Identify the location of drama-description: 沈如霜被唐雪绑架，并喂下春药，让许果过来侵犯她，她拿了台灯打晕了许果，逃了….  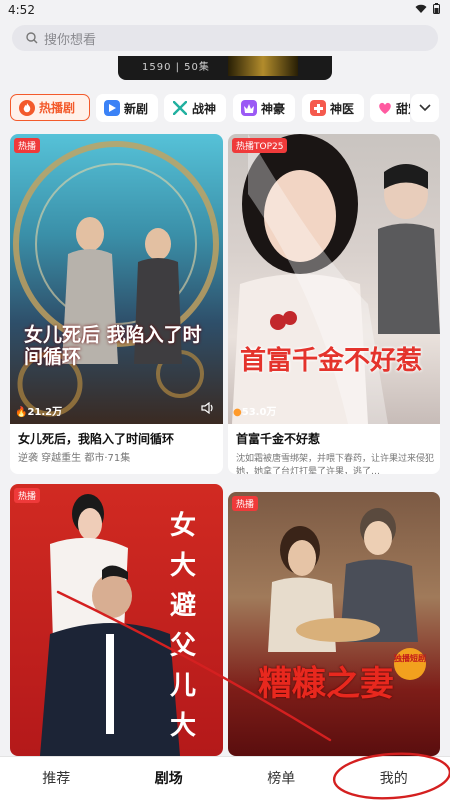
(336, 463).